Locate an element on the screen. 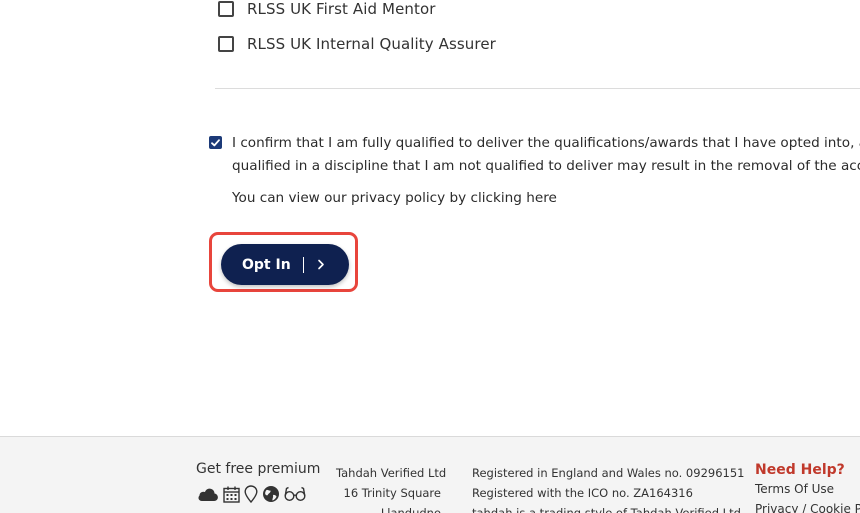 This screenshot has height=513, width=860. first-aid-mentor-checkbox is located at coordinates (226, 9).